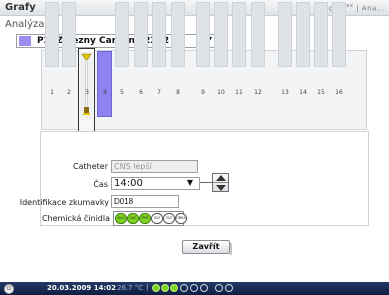 The image size is (389, 295). What do you see at coordinates (86, 86) in the screenshot?
I see `catheter-icon` at bounding box center [86, 86].